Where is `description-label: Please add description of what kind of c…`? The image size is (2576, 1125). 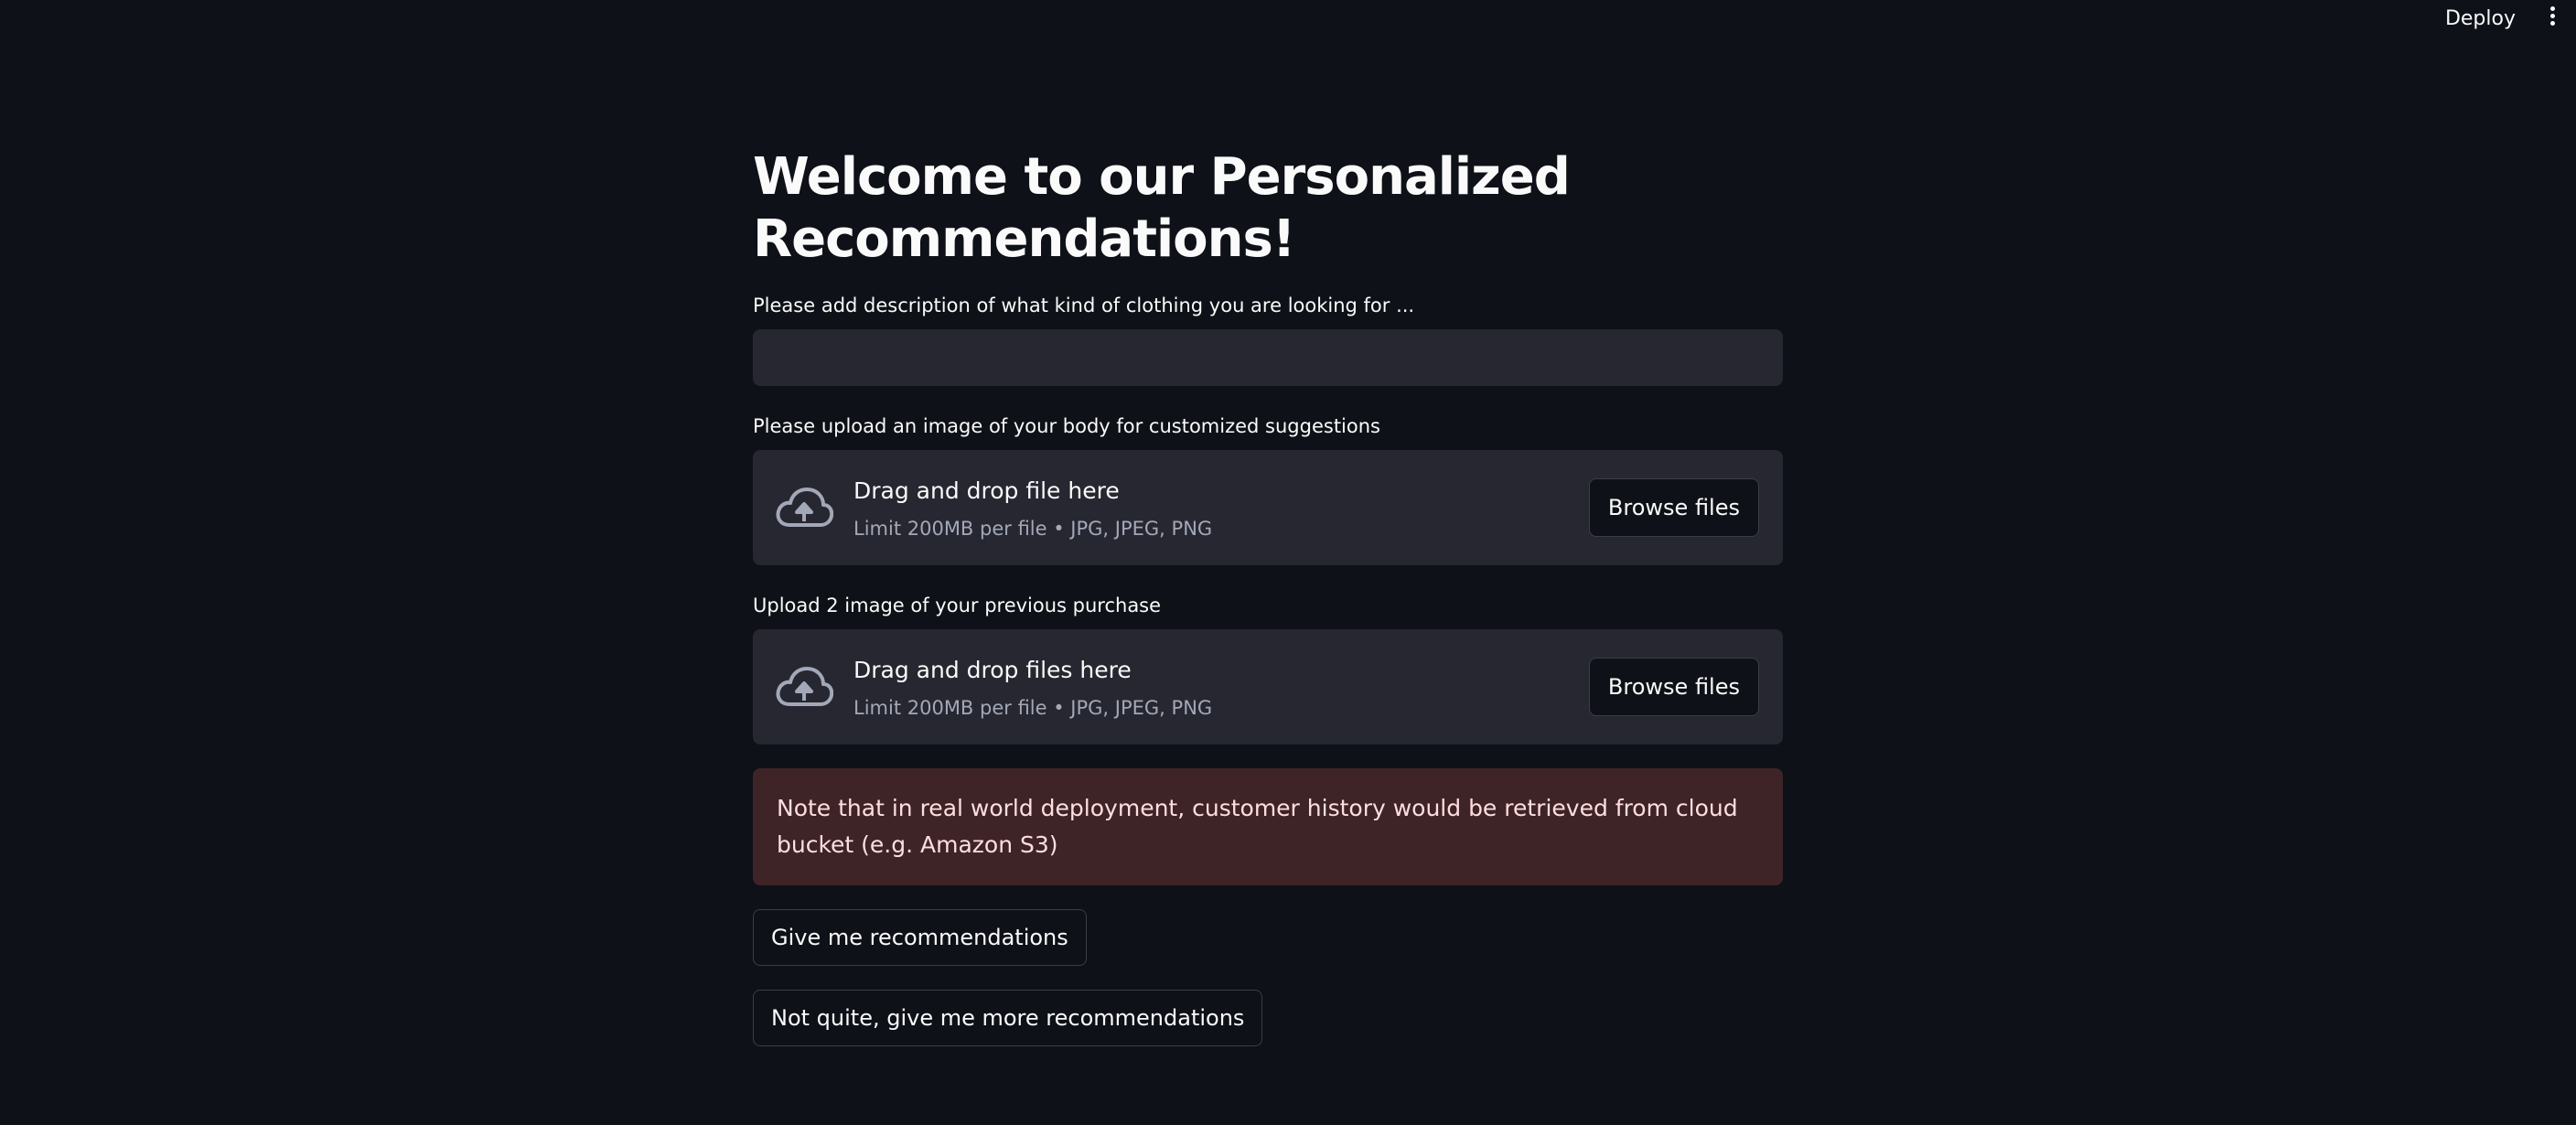 description-label: Please add description of what kind of c… is located at coordinates (1084, 305).